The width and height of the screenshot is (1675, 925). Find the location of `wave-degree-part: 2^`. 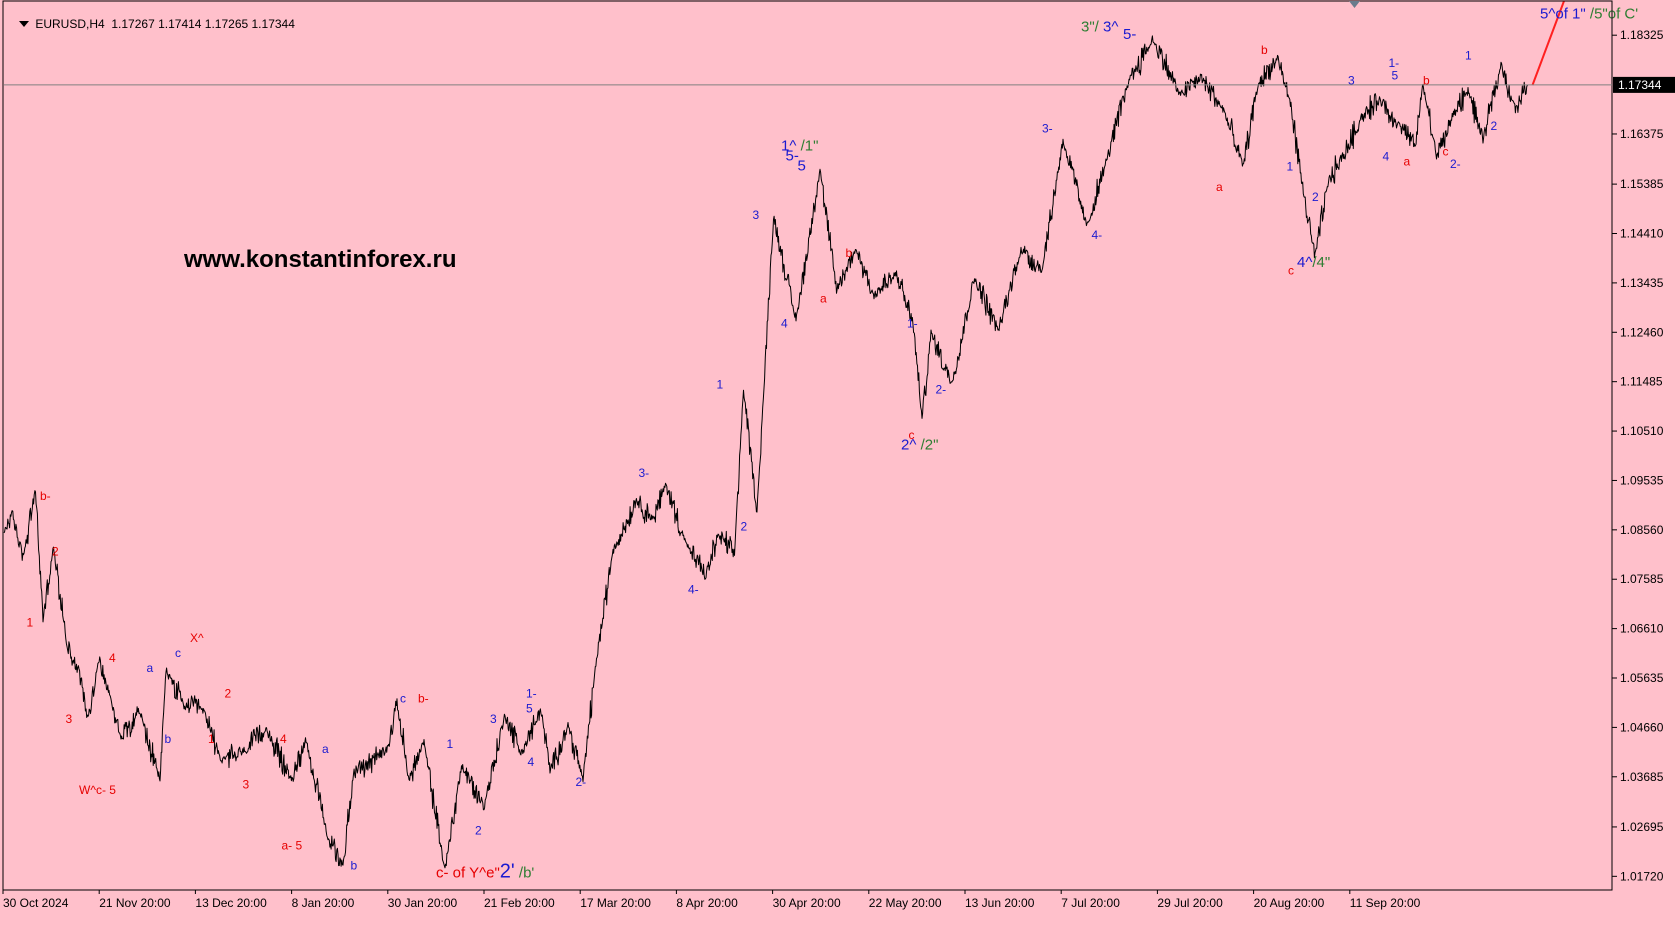

wave-degree-part: 2^ is located at coordinates (911, 444).